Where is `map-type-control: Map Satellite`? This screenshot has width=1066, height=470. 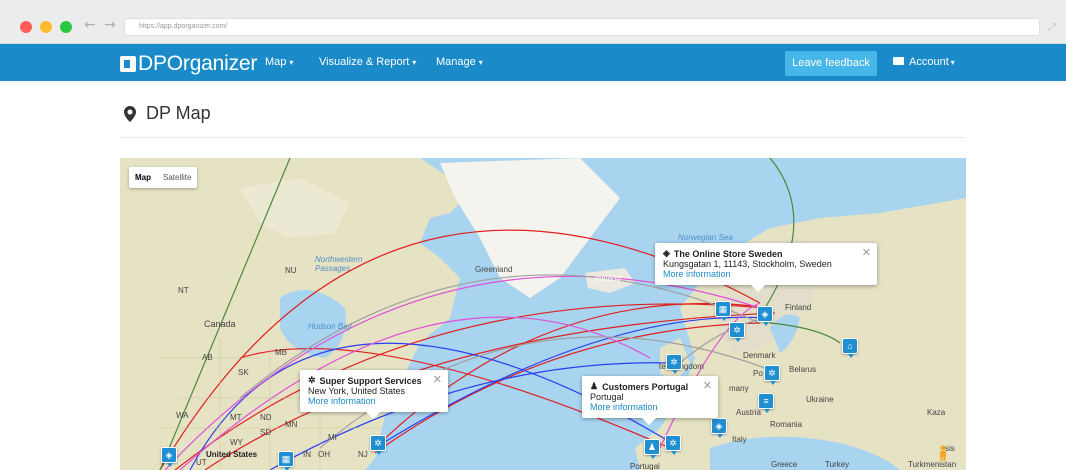
map-type-control: Map Satellite is located at coordinates (163, 177).